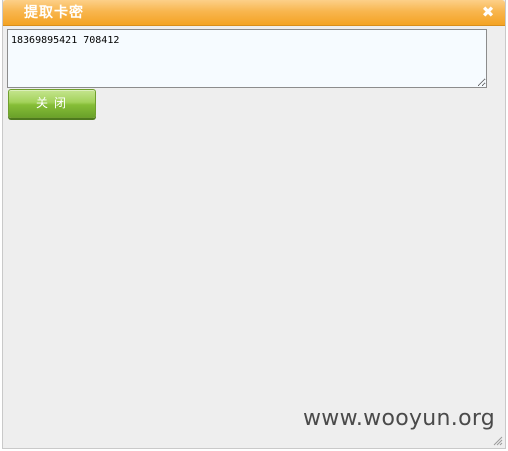  I want to click on close-button: 关闭, so click(52, 103).